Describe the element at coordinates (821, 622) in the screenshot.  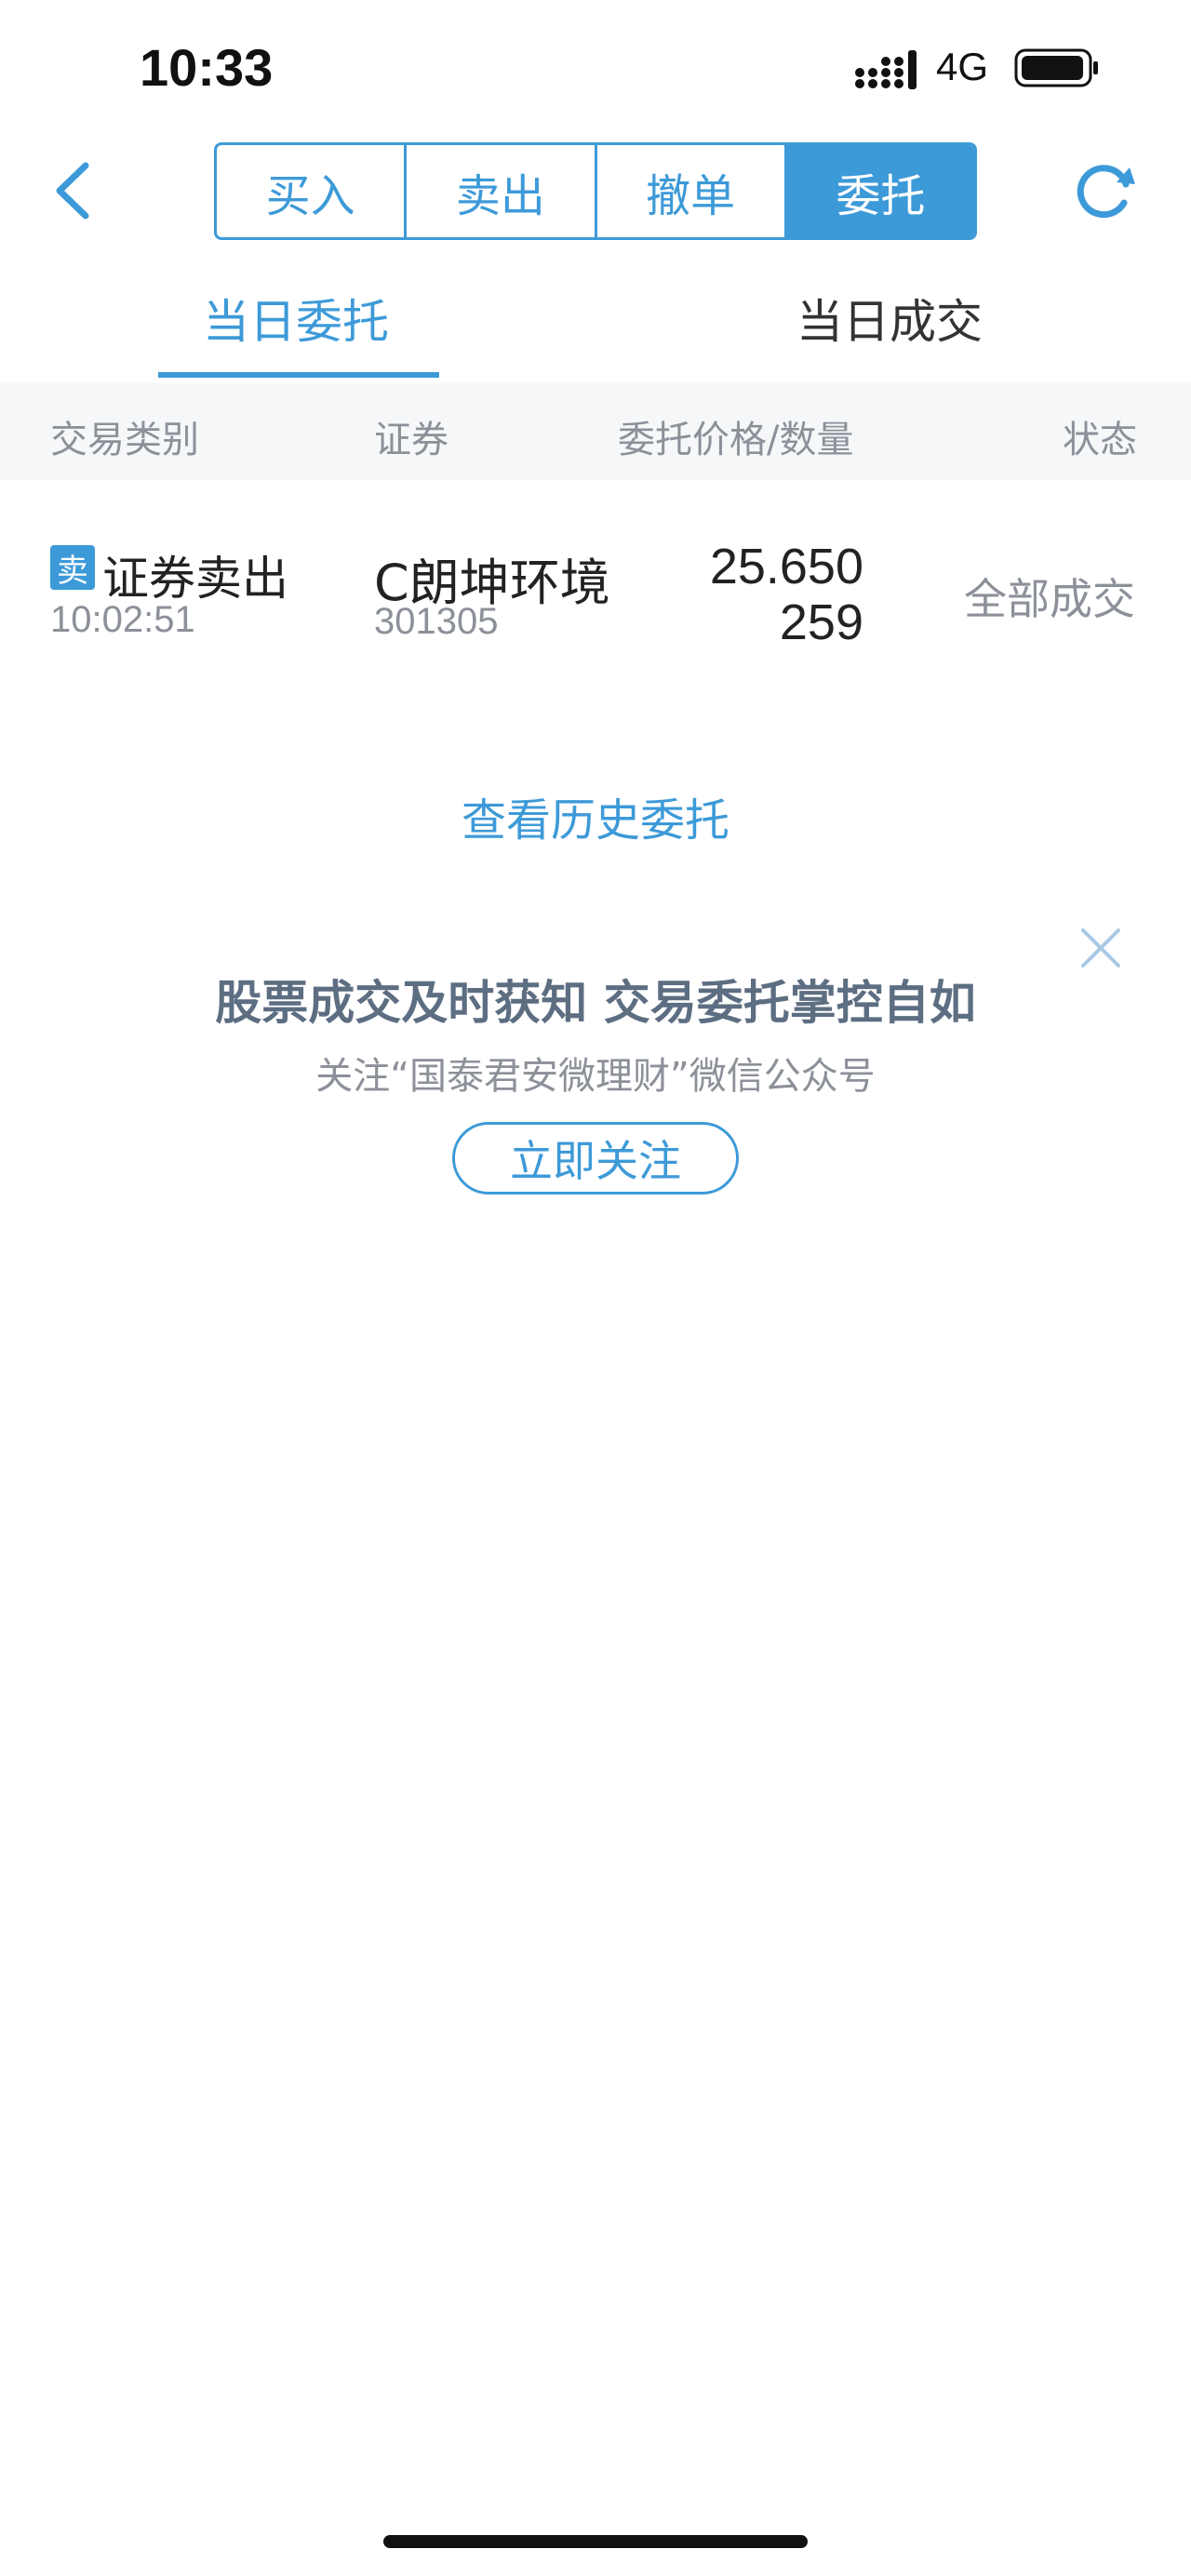
I see `order-quantity: 259` at that location.